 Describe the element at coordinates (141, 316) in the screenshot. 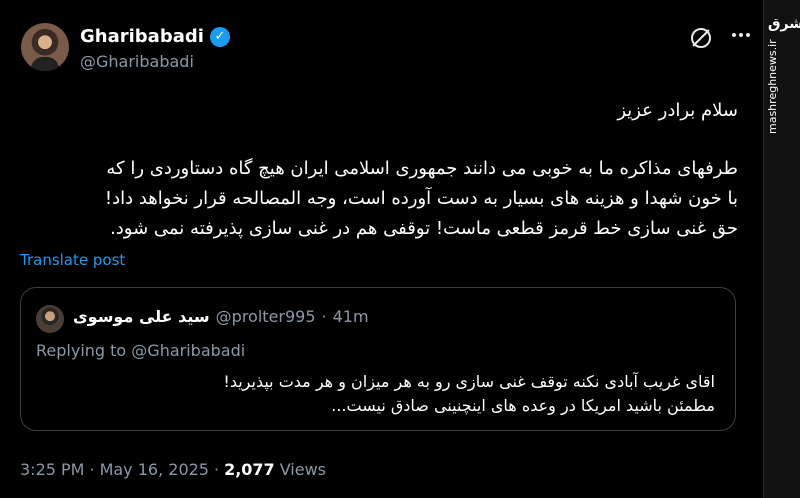

I see `quoted-author-name: سید علی موسوی` at that location.